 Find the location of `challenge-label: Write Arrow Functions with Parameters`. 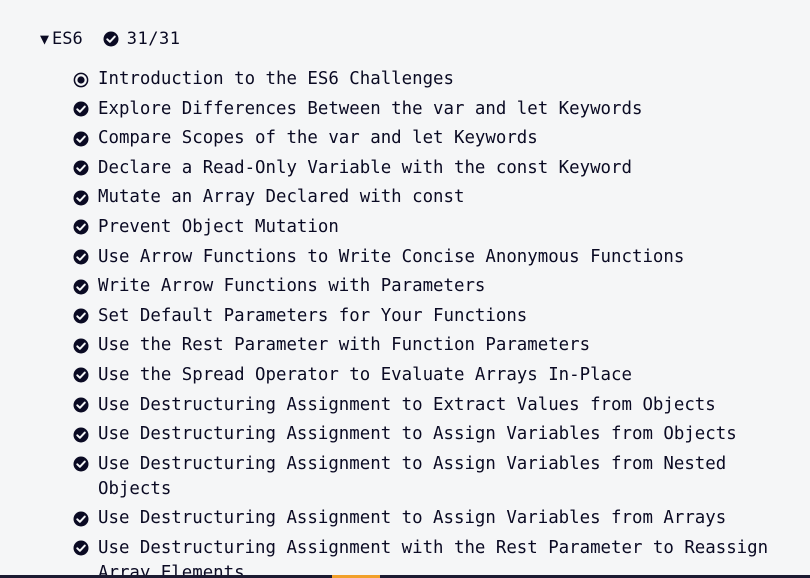

challenge-label: Write Arrow Functions with Parameters is located at coordinates (292, 286).